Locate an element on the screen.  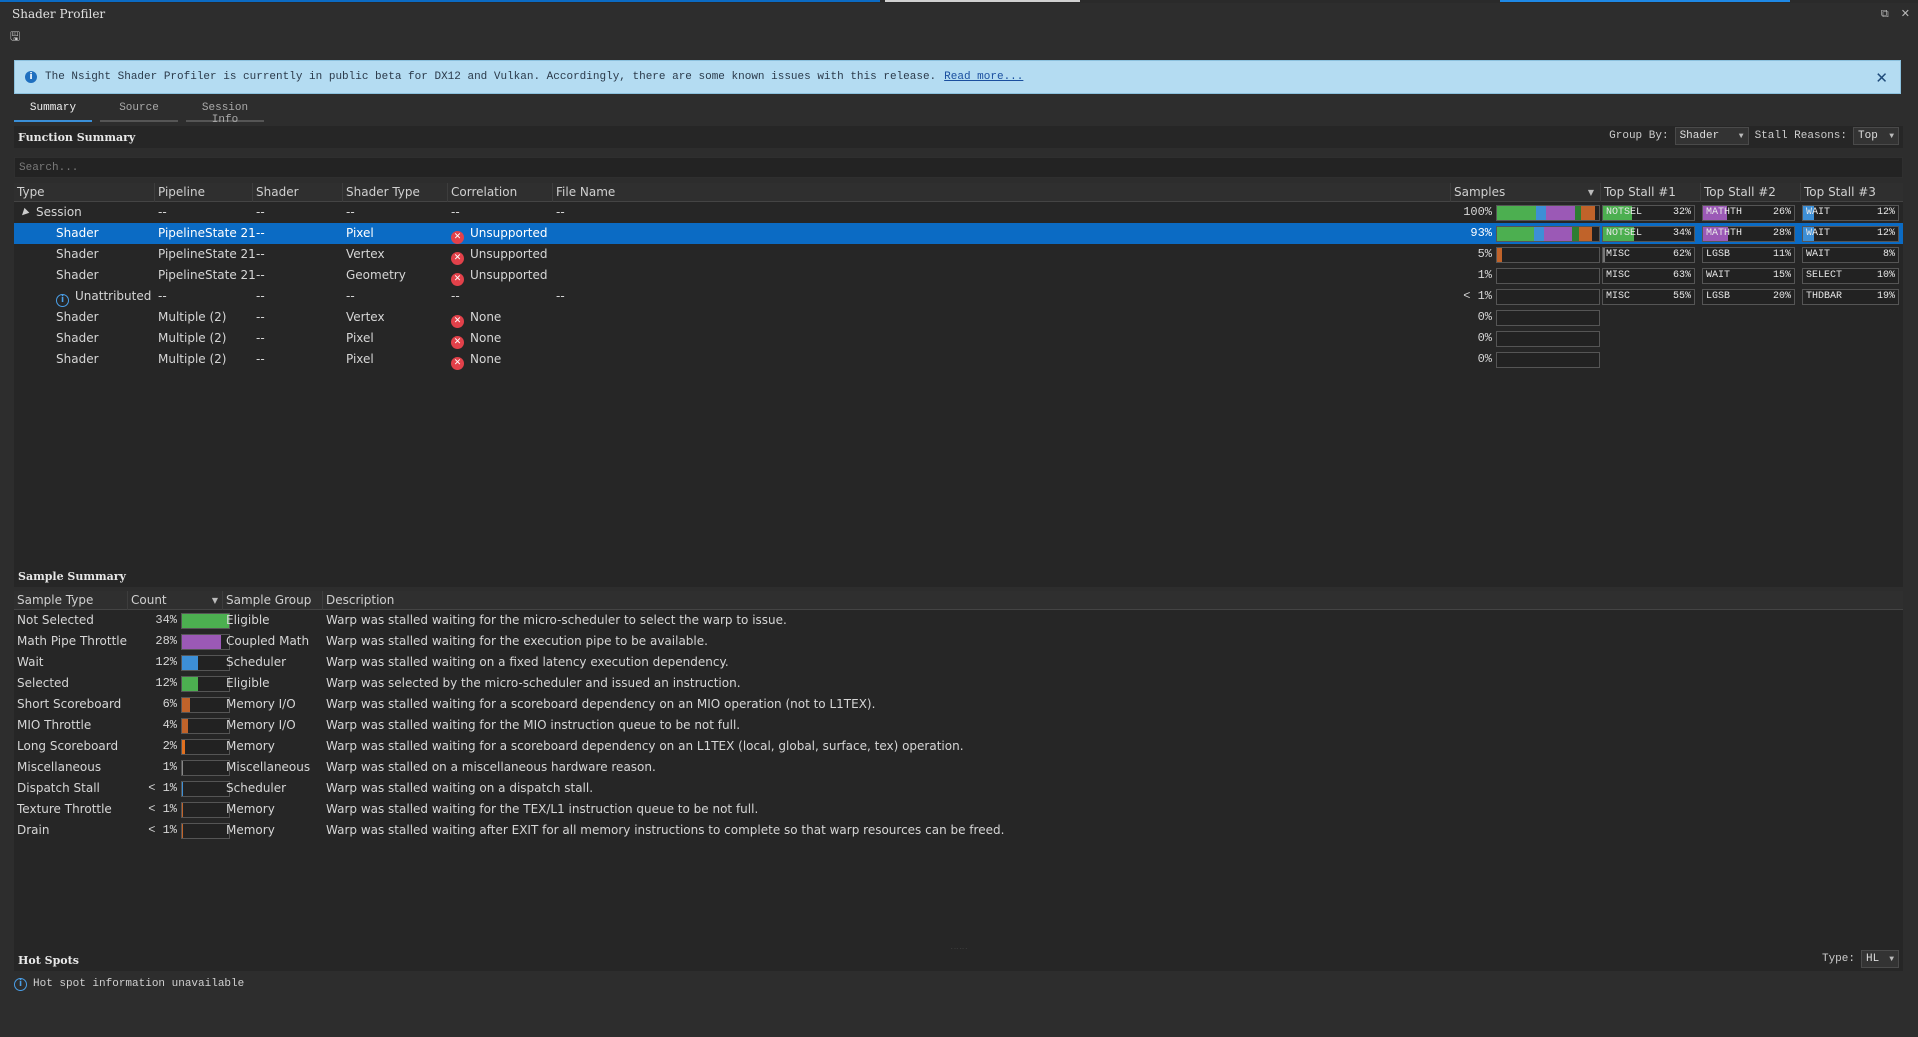
tab-source: Source is located at coordinates (139, 112).